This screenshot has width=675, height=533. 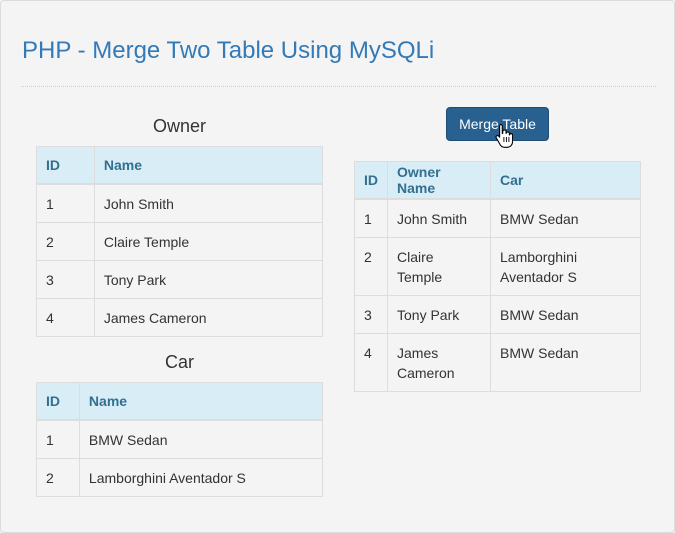 I want to click on merged-id-cell: 1, so click(x=371, y=218).